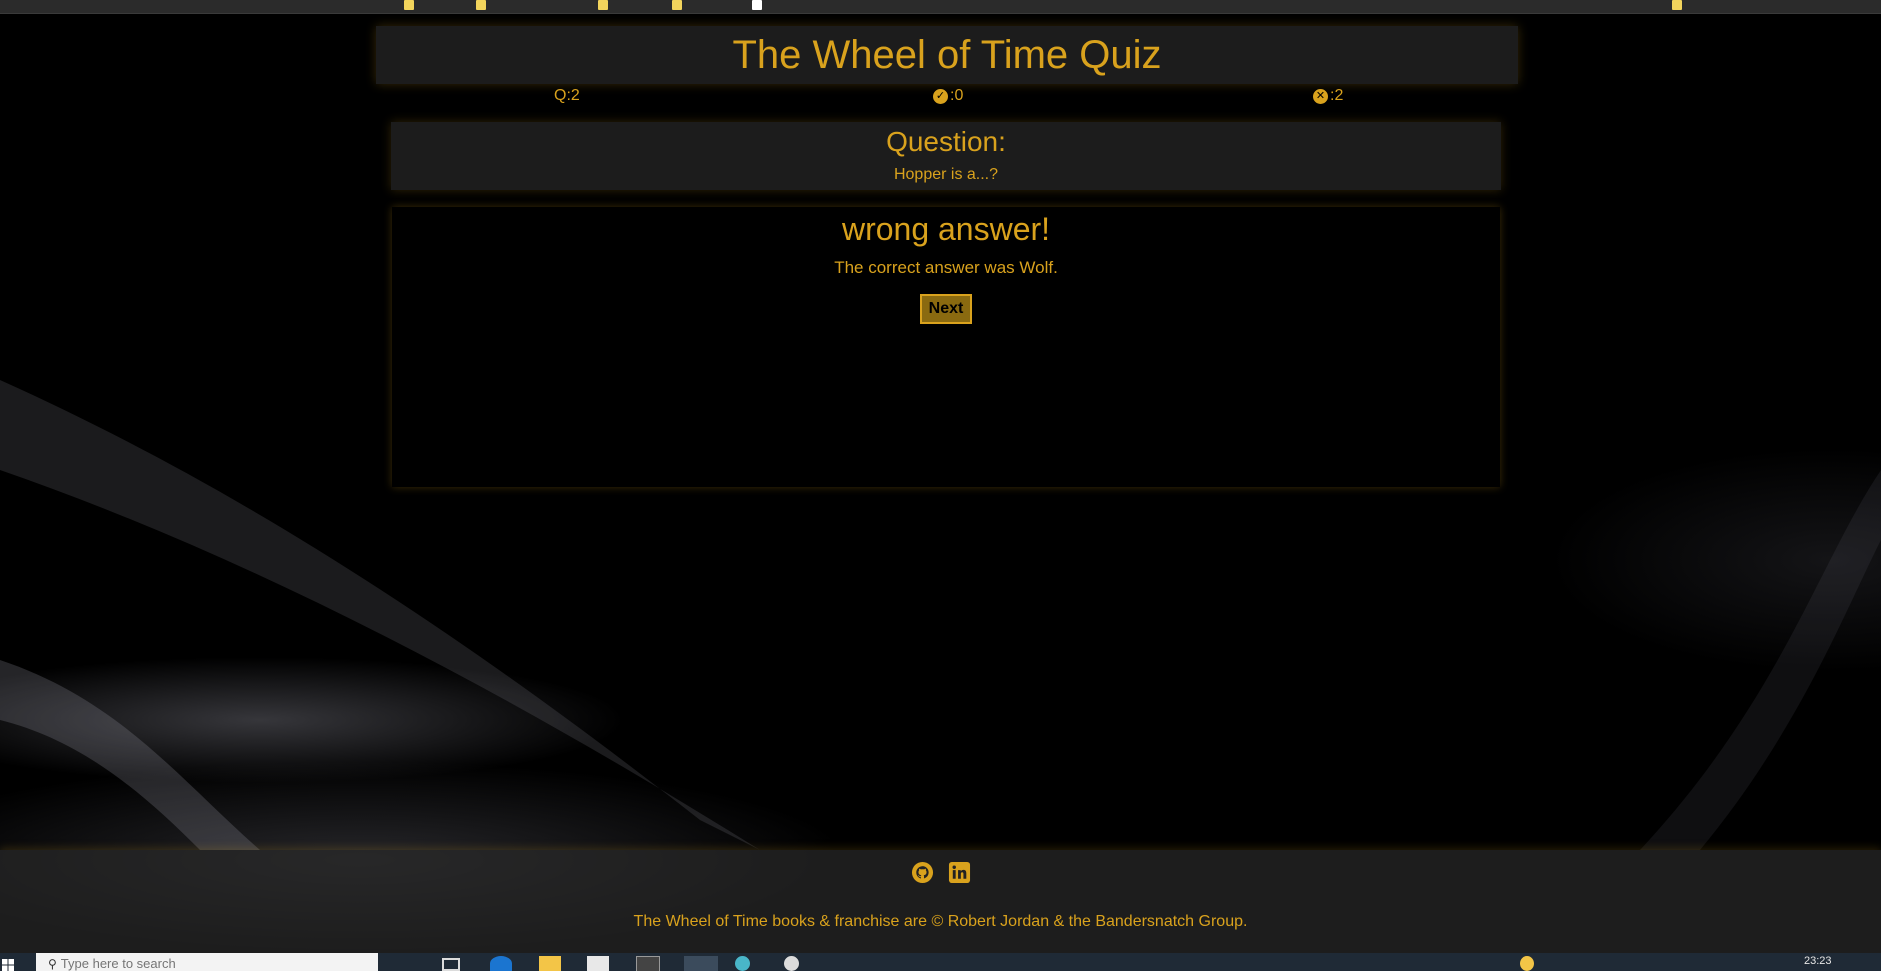 Image resolution: width=1881 pixels, height=971 pixels. Describe the element at coordinates (940, 96) in the screenshot. I see `check-circle-icon: ✓` at that location.